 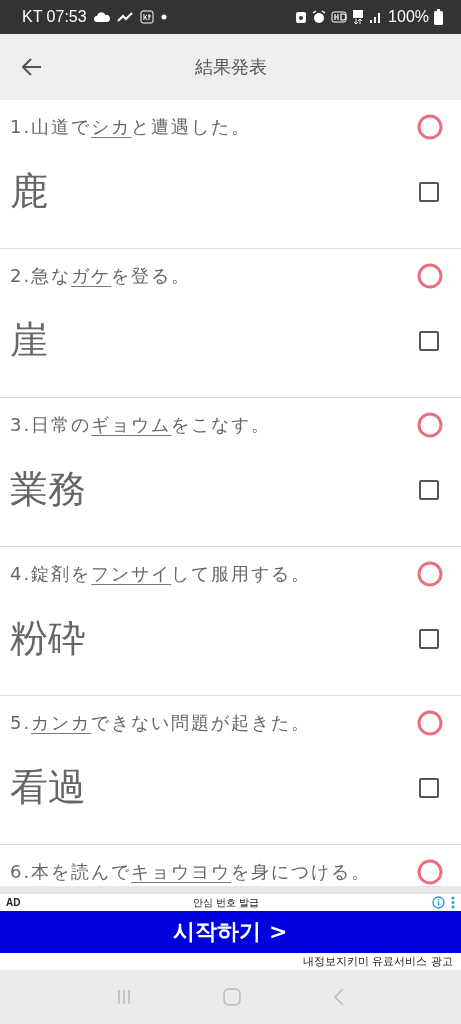 What do you see at coordinates (54, 17) in the screenshot?
I see `carrier-time: KT 07:53` at bounding box center [54, 17].